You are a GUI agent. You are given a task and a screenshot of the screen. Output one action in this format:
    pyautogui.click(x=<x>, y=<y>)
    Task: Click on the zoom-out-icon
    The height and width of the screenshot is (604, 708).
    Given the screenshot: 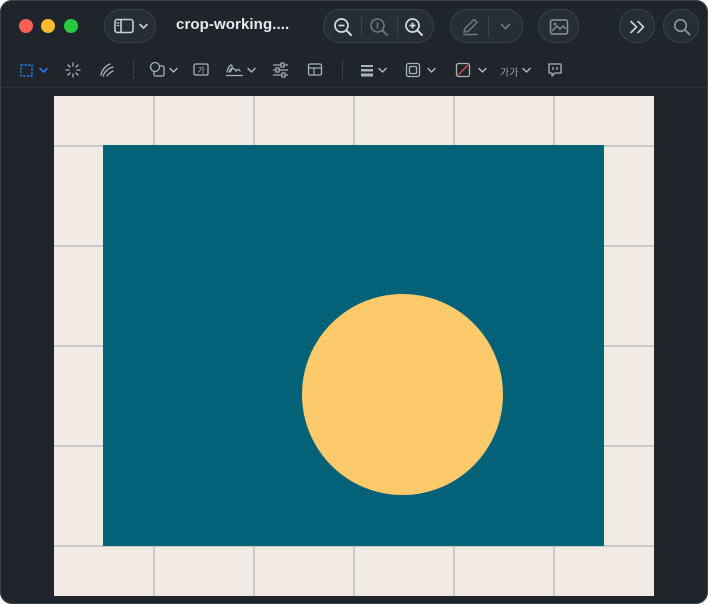 What is the action you would take?
    pyautogui.click(x=343, y=27)
    